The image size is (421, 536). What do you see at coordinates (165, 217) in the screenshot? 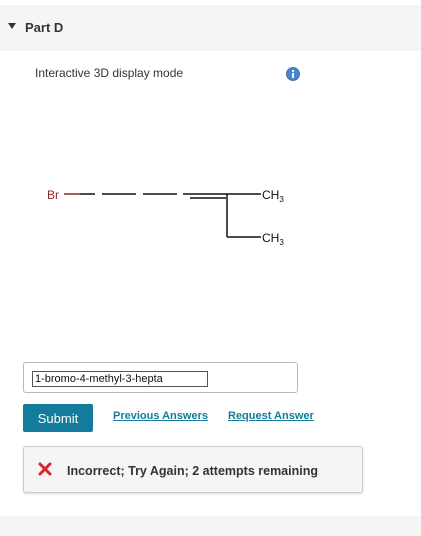
I see `molecule-structure: Br CH3 CH3` at bounding box center [165, 217].